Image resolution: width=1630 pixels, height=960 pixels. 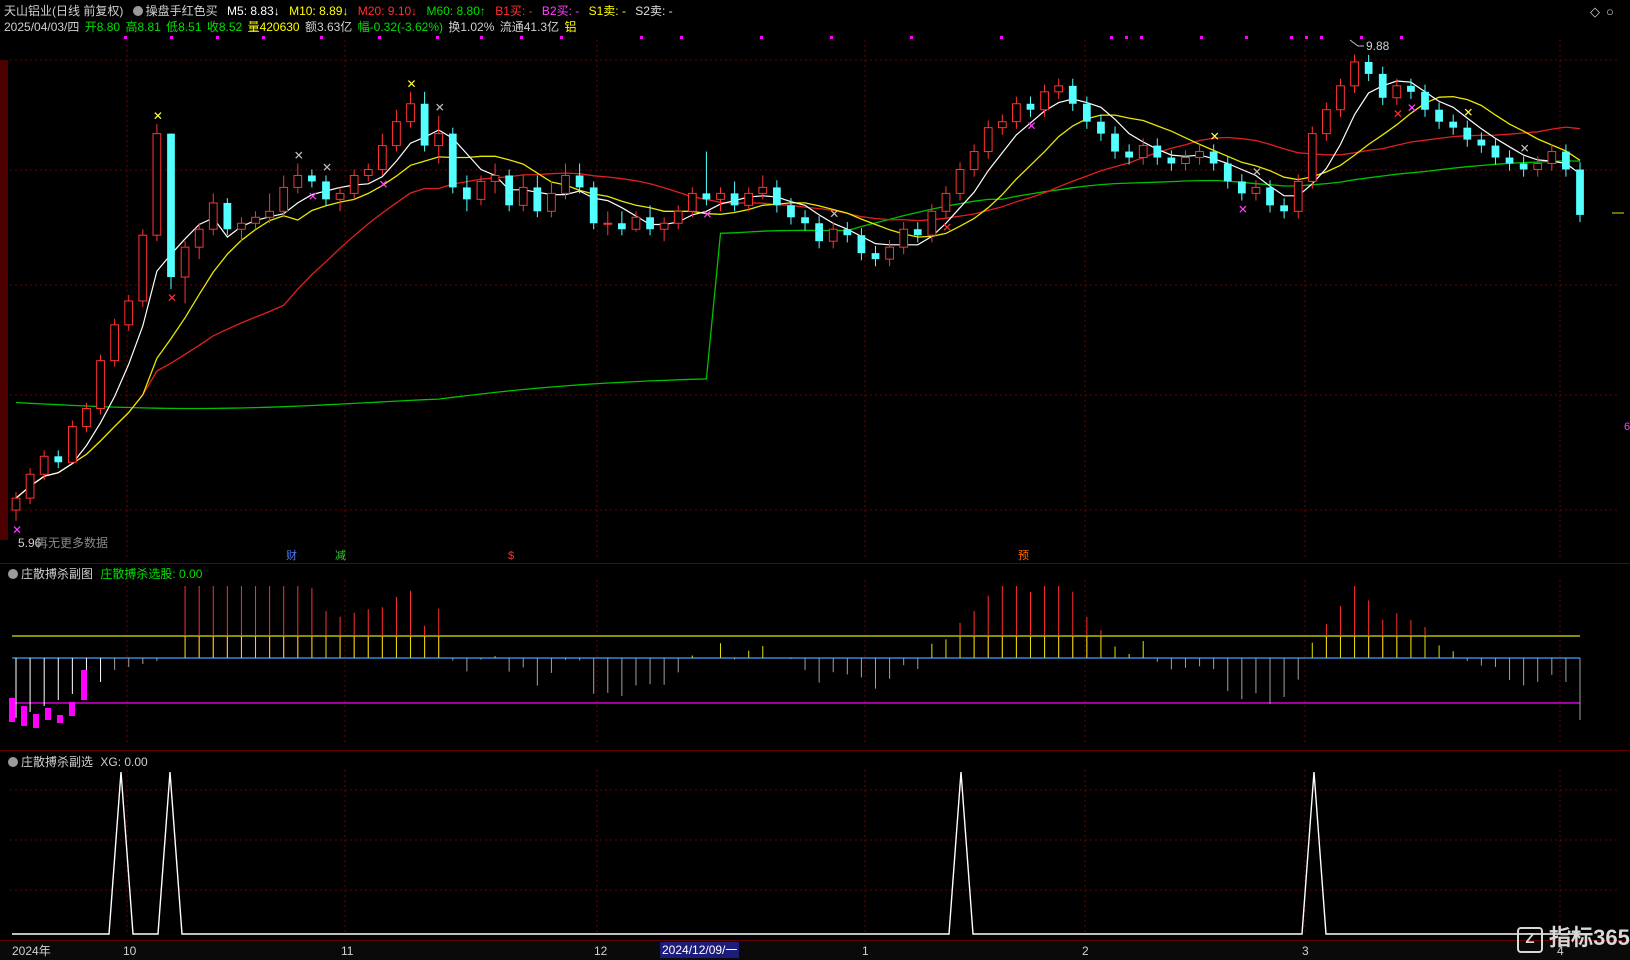 I want to click on event-mark-finance: 财, so click(x=291, y=556).